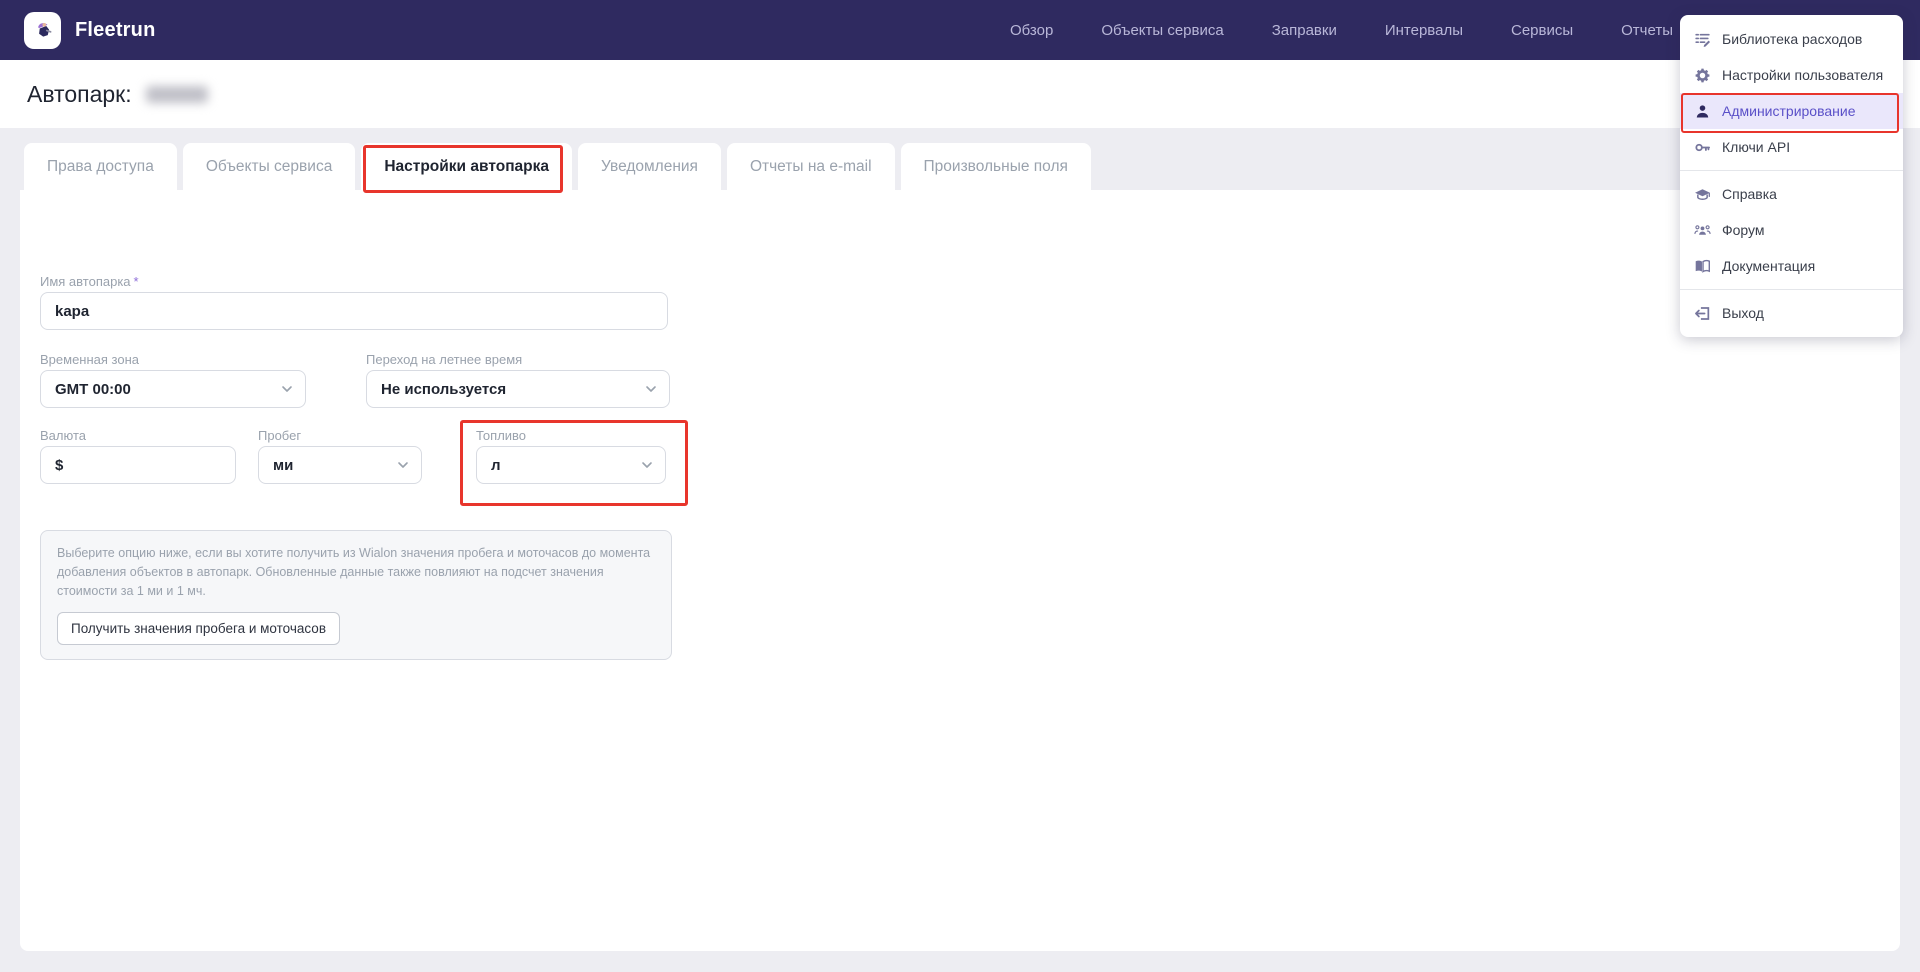 The height and width of the screenshot is (972, 1920). I want to click on menu-item-label: Настройки пользователя, so click(1803, 75).